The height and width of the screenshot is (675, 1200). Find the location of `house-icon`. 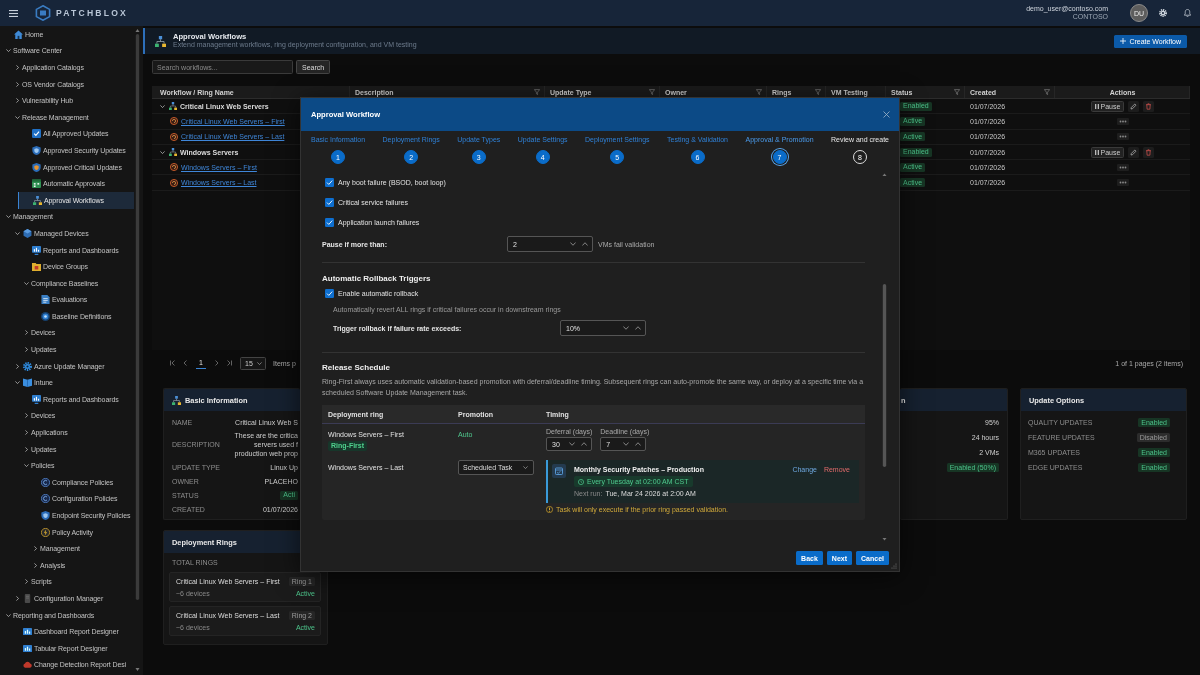

house-icon is located at coordinates (18, 34).